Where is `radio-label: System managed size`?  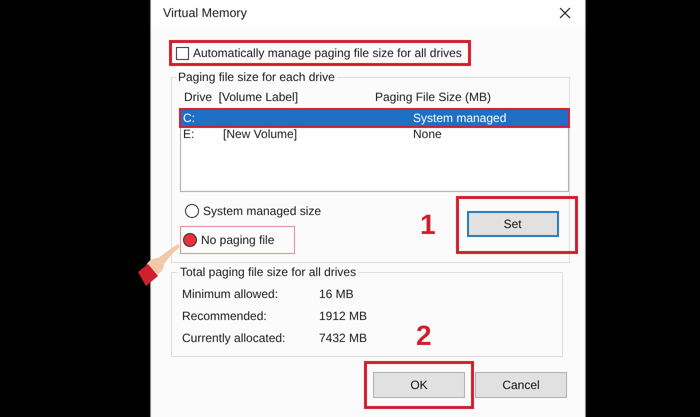 radio-label: System managed size is located at coordinates (262, 211).